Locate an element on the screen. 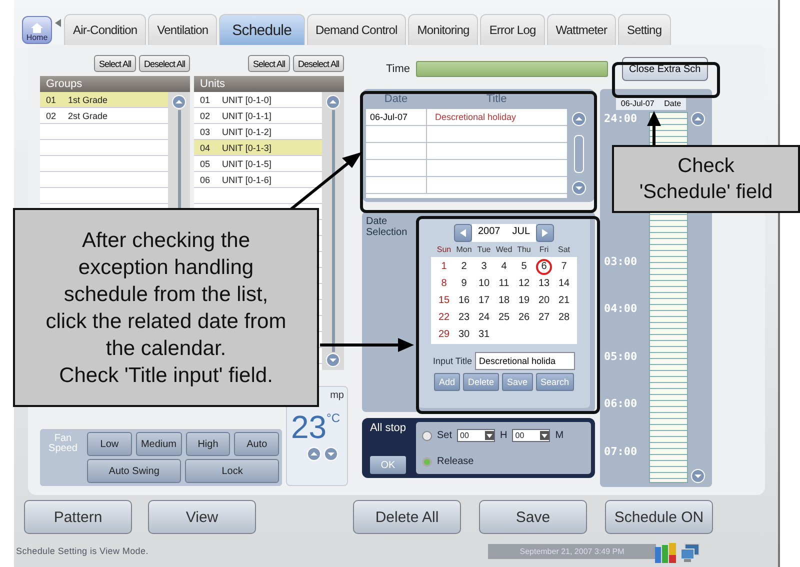 This screenshot has height=567, width=800. title-cell: Descretional holiday is located at coordinates (497, 117).